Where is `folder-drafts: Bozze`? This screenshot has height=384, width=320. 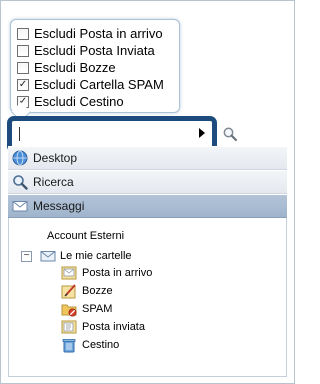
folder-drafts: Bozze is located at coordinates (106, 291).